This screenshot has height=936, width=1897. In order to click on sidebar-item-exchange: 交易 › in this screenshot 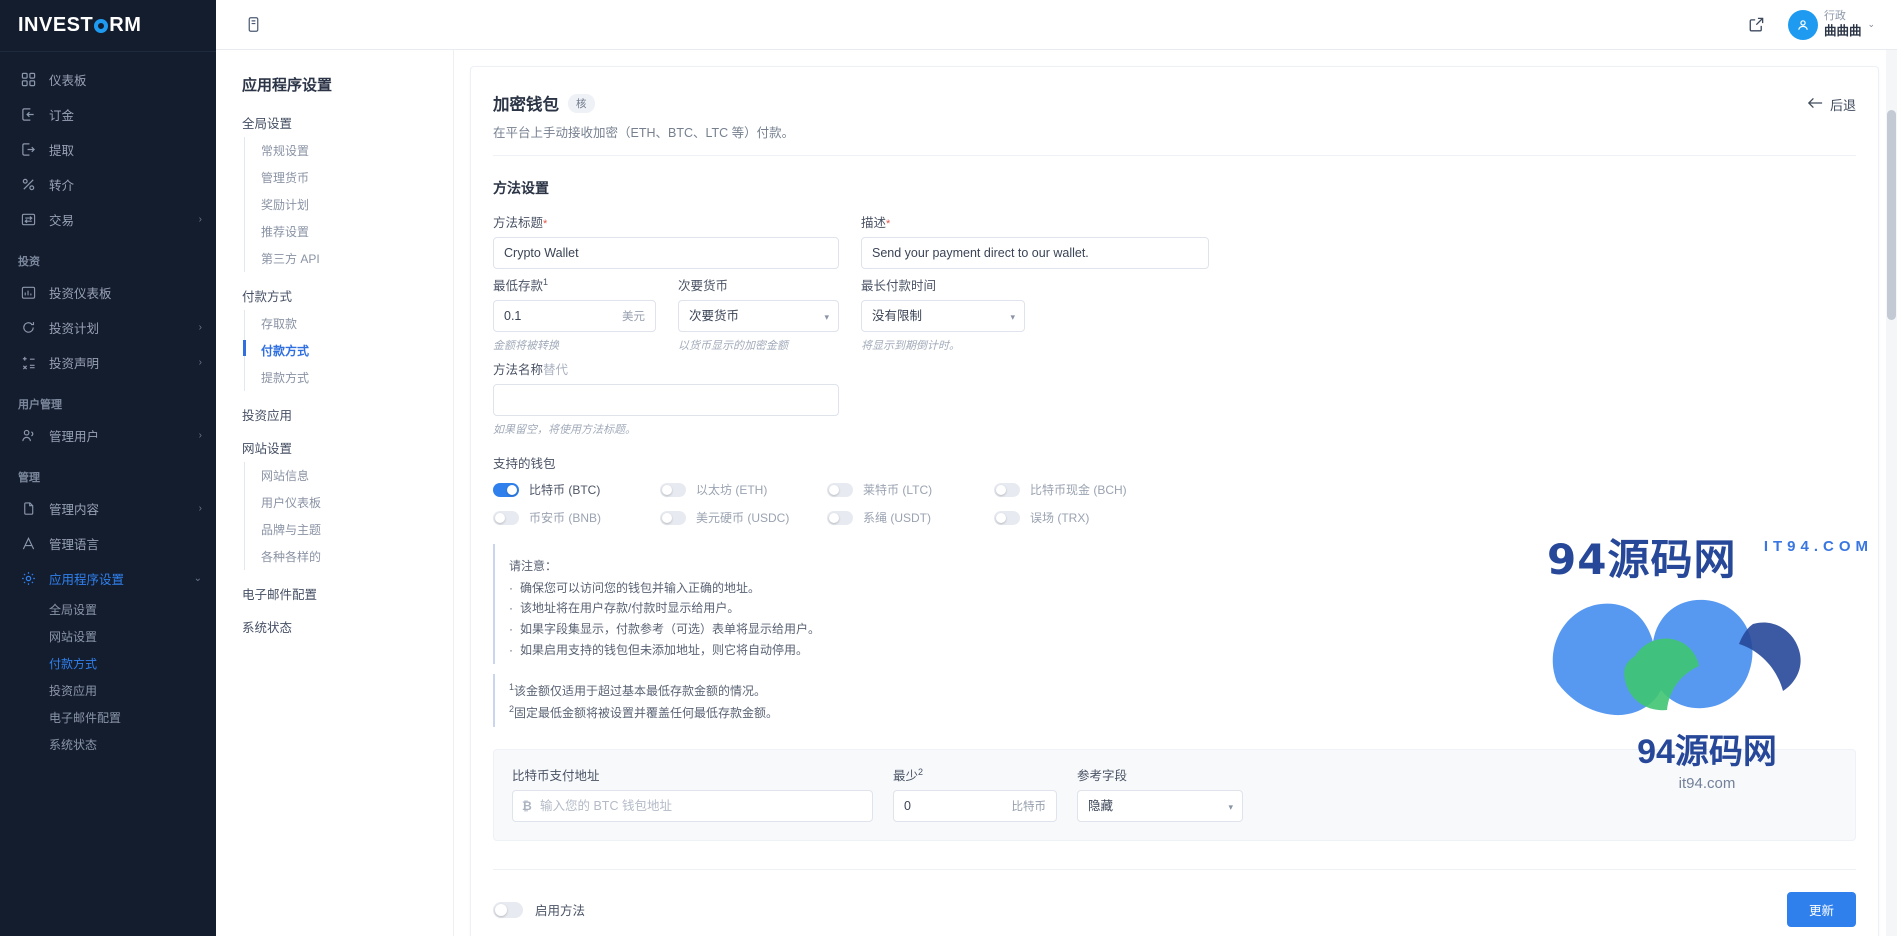, I will do `click(108, 219)`.